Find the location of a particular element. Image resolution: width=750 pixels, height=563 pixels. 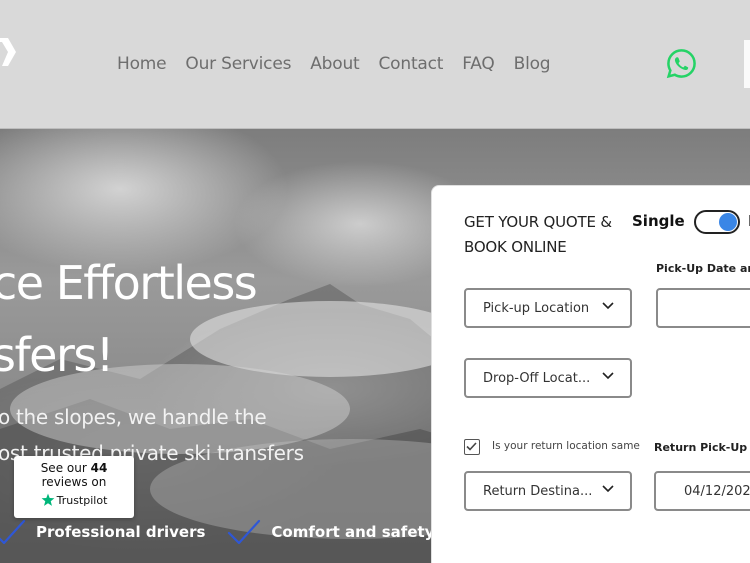

trustpilot-review-count: 44 is located at coordinates (99, 468).